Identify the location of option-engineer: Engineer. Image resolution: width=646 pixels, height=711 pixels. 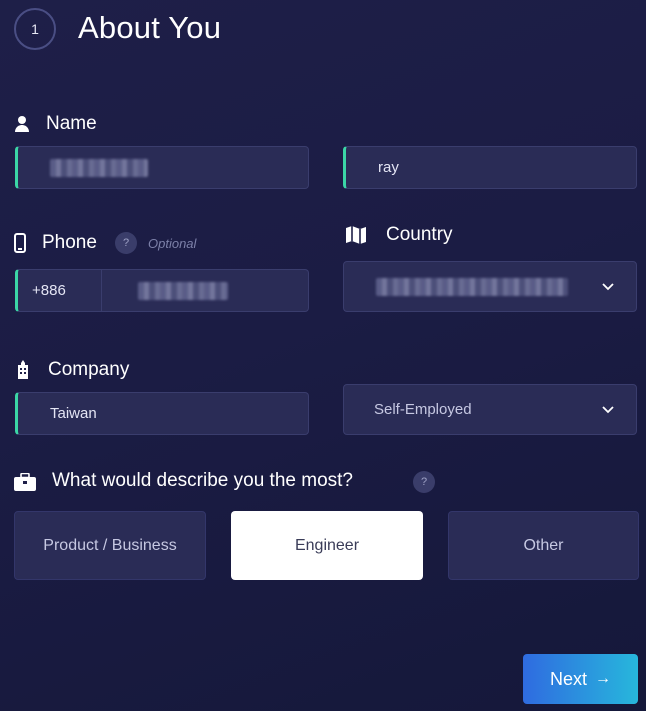
(327, 545).